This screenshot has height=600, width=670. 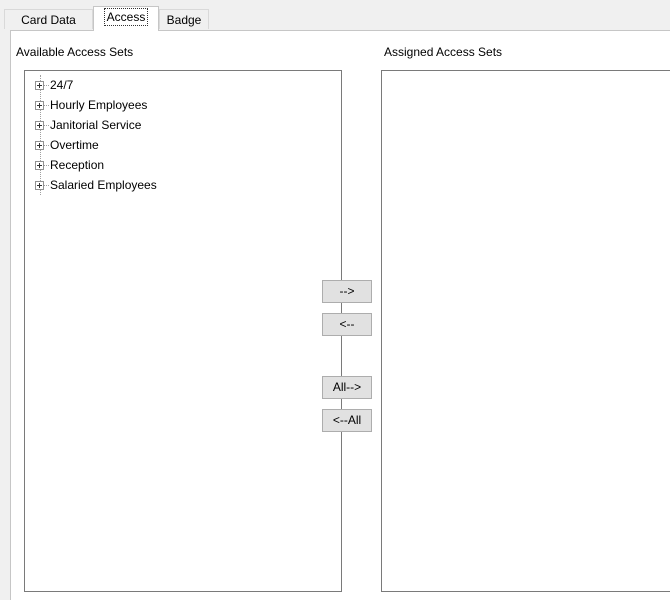 I want to click on tree-node-label: 24/7, so click(x=62, y=85).